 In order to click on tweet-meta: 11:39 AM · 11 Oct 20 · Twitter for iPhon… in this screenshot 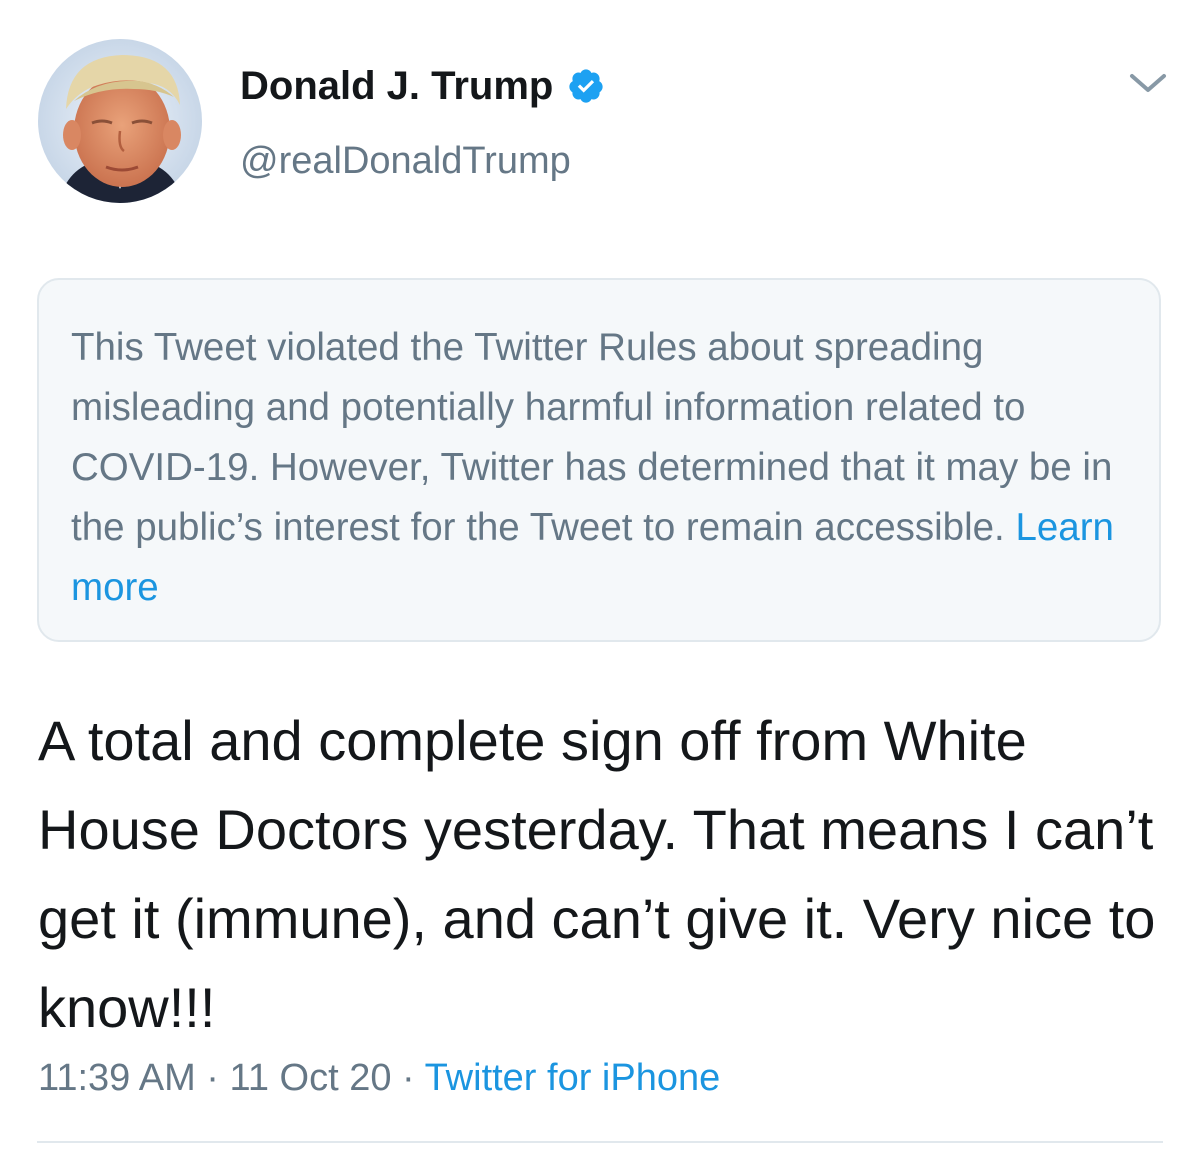, I will do `click(379, 1078)`.